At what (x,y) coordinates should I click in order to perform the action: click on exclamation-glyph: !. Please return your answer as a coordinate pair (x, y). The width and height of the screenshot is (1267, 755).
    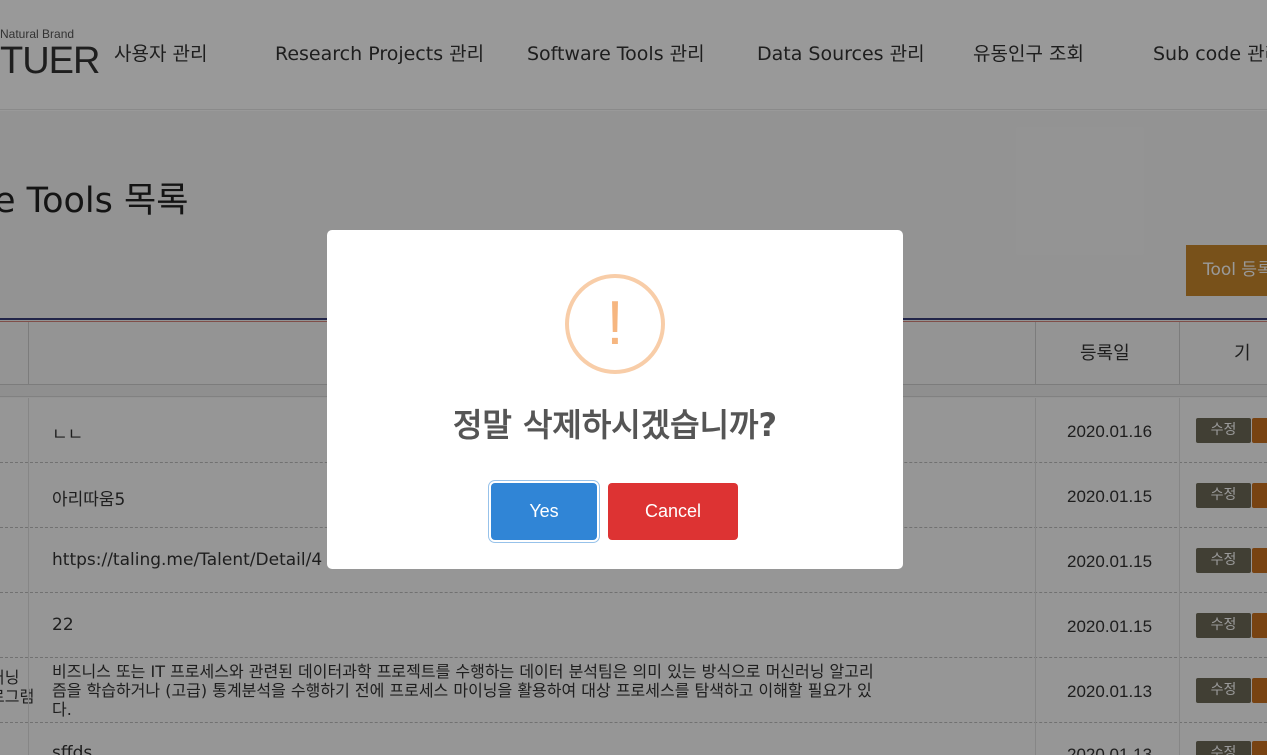
    Looking at the image, I should click on (615, 323).